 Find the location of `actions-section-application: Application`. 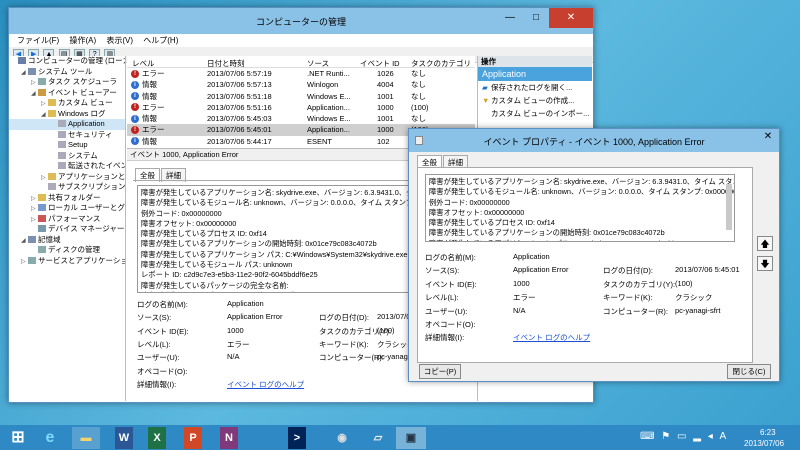

actions-section-application: Application is located at coordinates (535, 74).